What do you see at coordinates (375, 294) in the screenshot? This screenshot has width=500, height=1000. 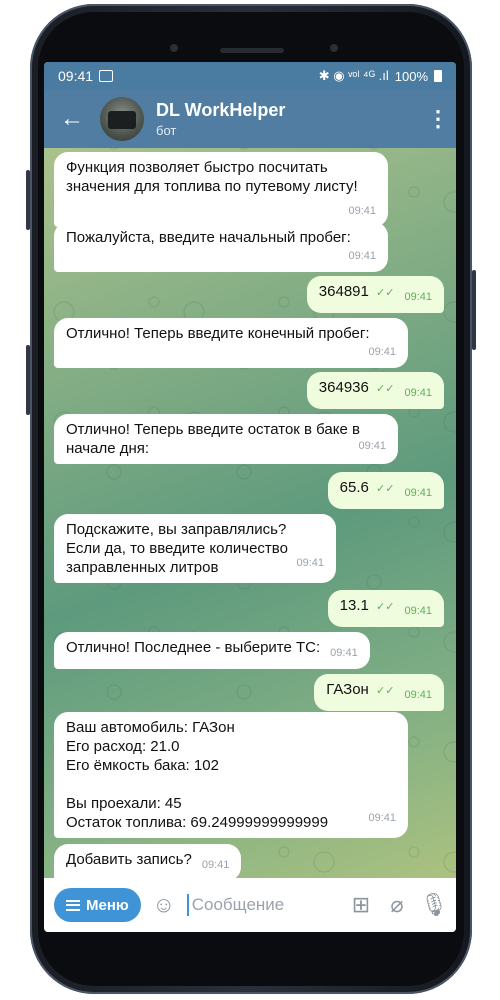 I see `message-bubble: 364891 09:41 ✓✓` at bounding box center [375, 294].